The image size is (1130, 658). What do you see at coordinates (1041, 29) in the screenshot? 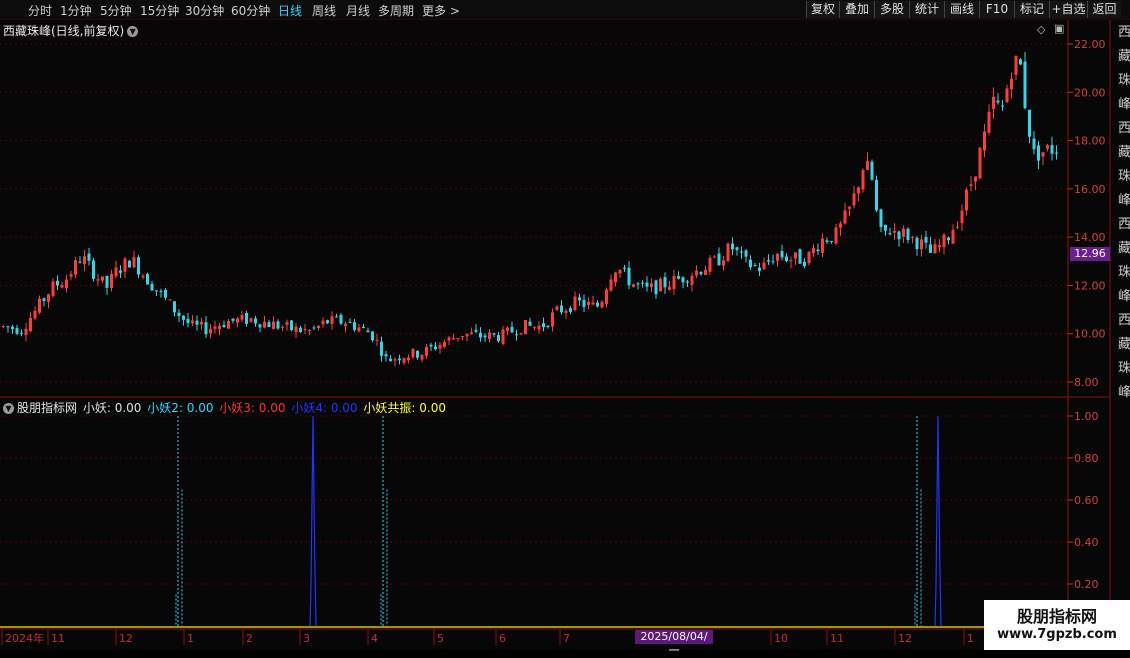
I see `diamond-icon: ◇` at bounding box center [1041, 29].